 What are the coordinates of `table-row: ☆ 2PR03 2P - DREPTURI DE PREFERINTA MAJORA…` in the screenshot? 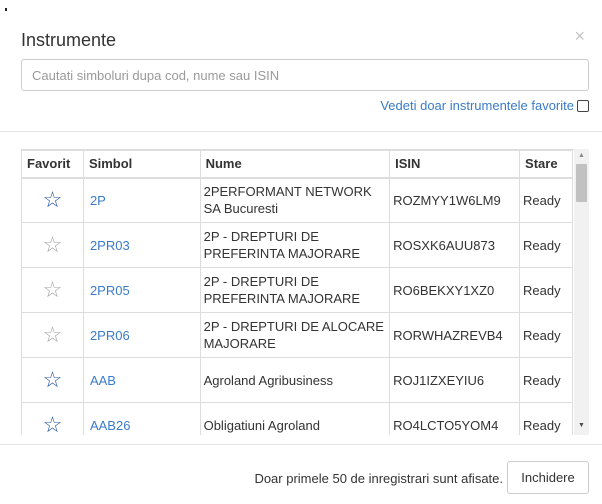 It's located at (297, 245).